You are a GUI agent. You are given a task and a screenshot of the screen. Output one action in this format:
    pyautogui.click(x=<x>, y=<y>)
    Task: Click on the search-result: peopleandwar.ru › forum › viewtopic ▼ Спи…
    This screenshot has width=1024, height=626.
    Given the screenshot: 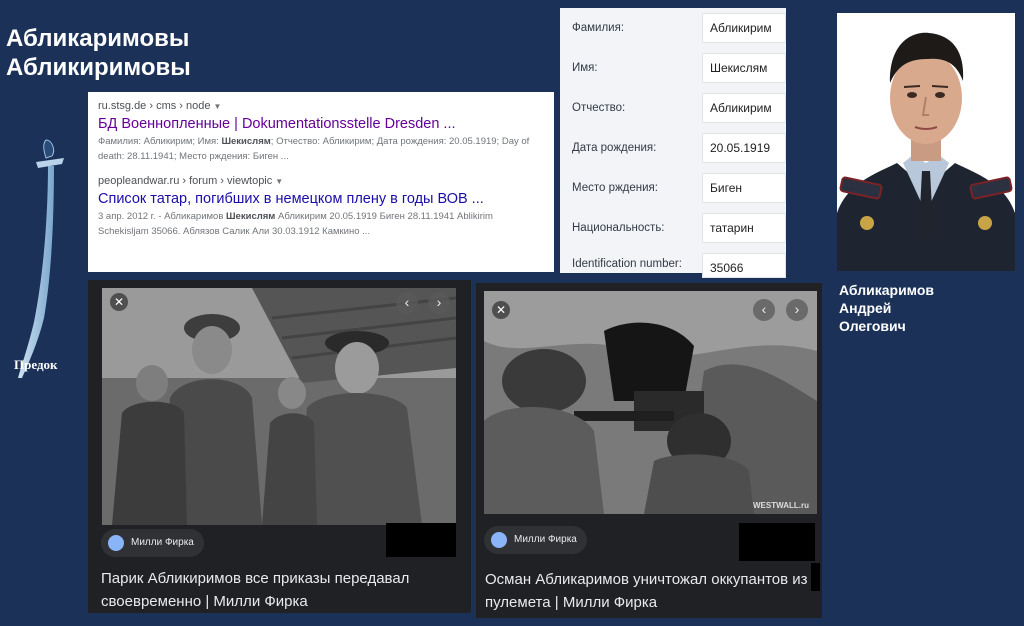 What is the action you would take?
    pyautogui.click(x=322, y=206)
    